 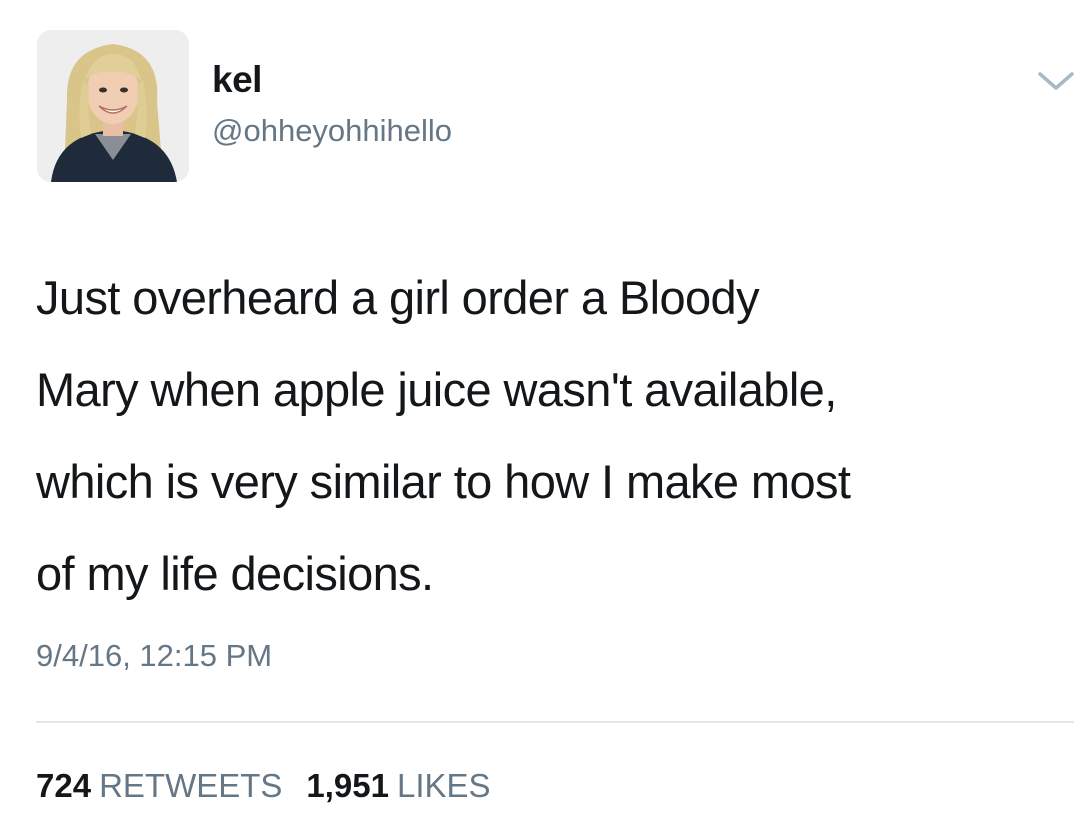 What do you see at coordinates (555, 722) in the screenshot?
I see `divider` at bounding box center [555, 722].